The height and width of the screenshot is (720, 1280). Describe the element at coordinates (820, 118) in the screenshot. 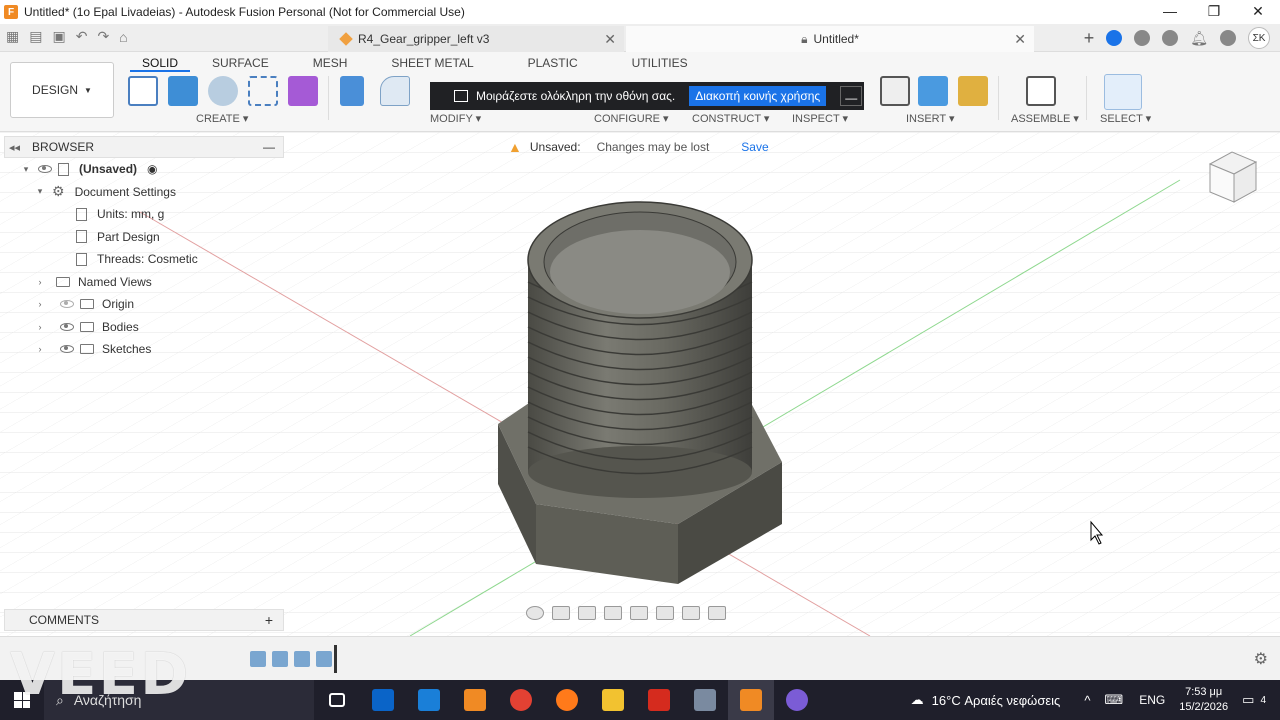

I see `group-inspect: INSPECT ▾` at that location.